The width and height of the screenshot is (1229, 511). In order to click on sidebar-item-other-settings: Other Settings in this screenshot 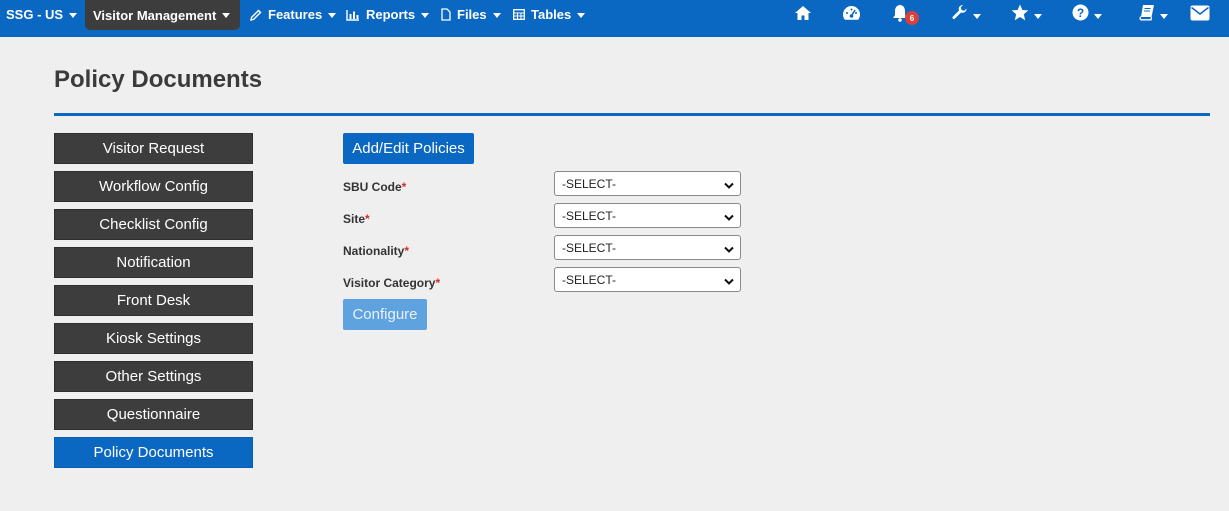, I will do `click(153, 376)`.